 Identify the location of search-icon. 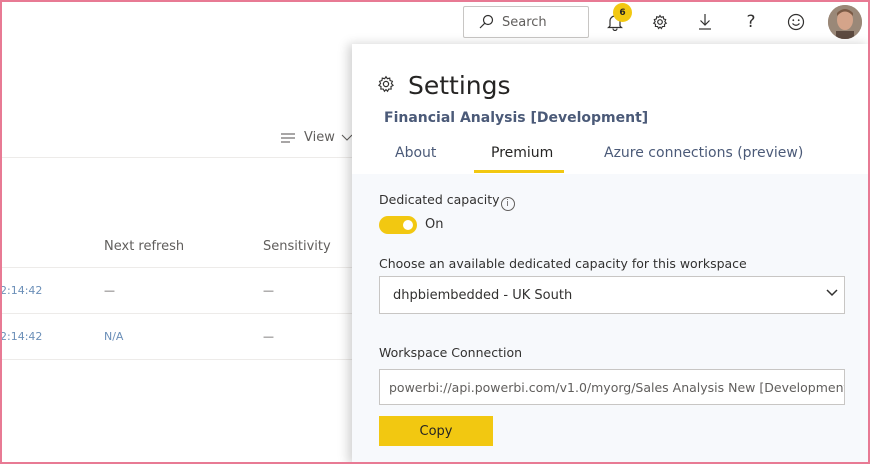
(486, 21).